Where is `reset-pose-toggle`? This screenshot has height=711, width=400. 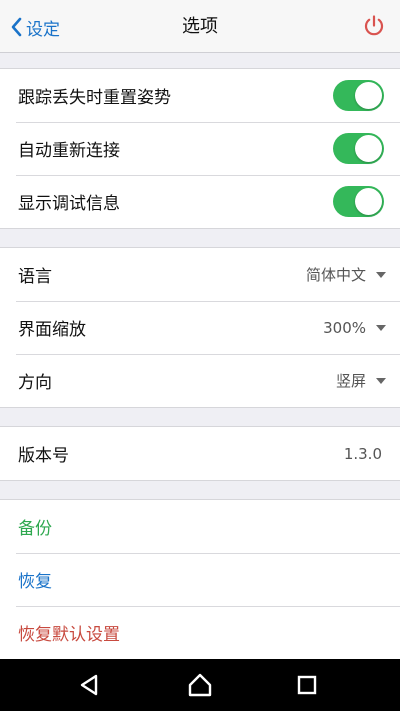
reset-pose-toggle is located at coordinates (358, 95).